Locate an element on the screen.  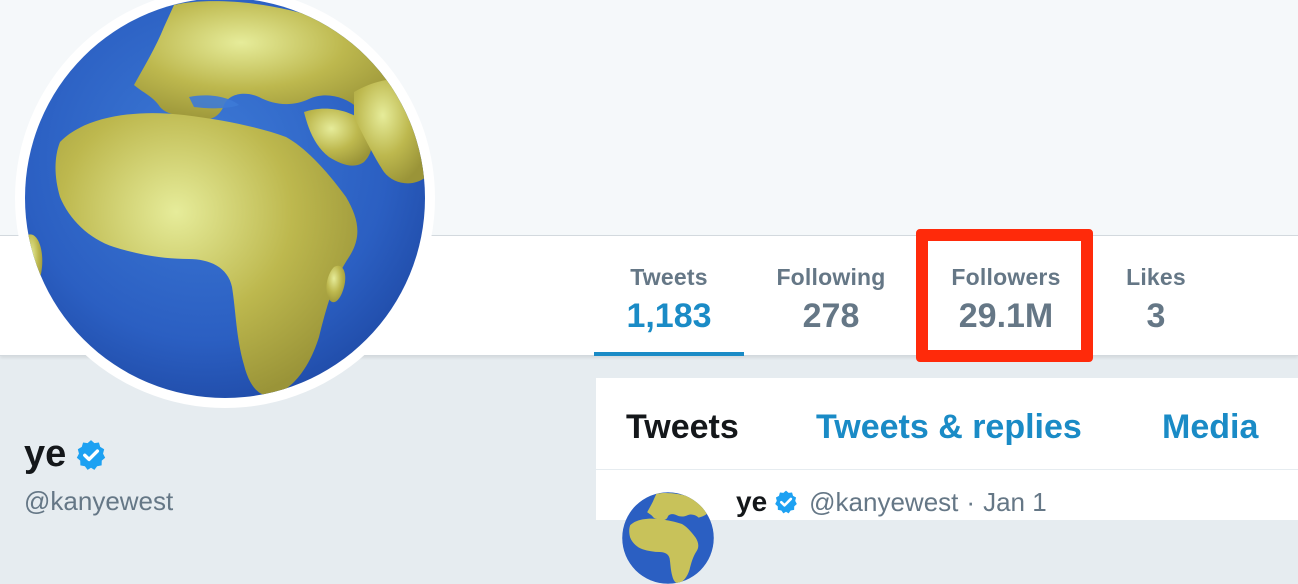
tweet-header: ye @kanyewest · Jan 1 is located at coordinates (891, 502).